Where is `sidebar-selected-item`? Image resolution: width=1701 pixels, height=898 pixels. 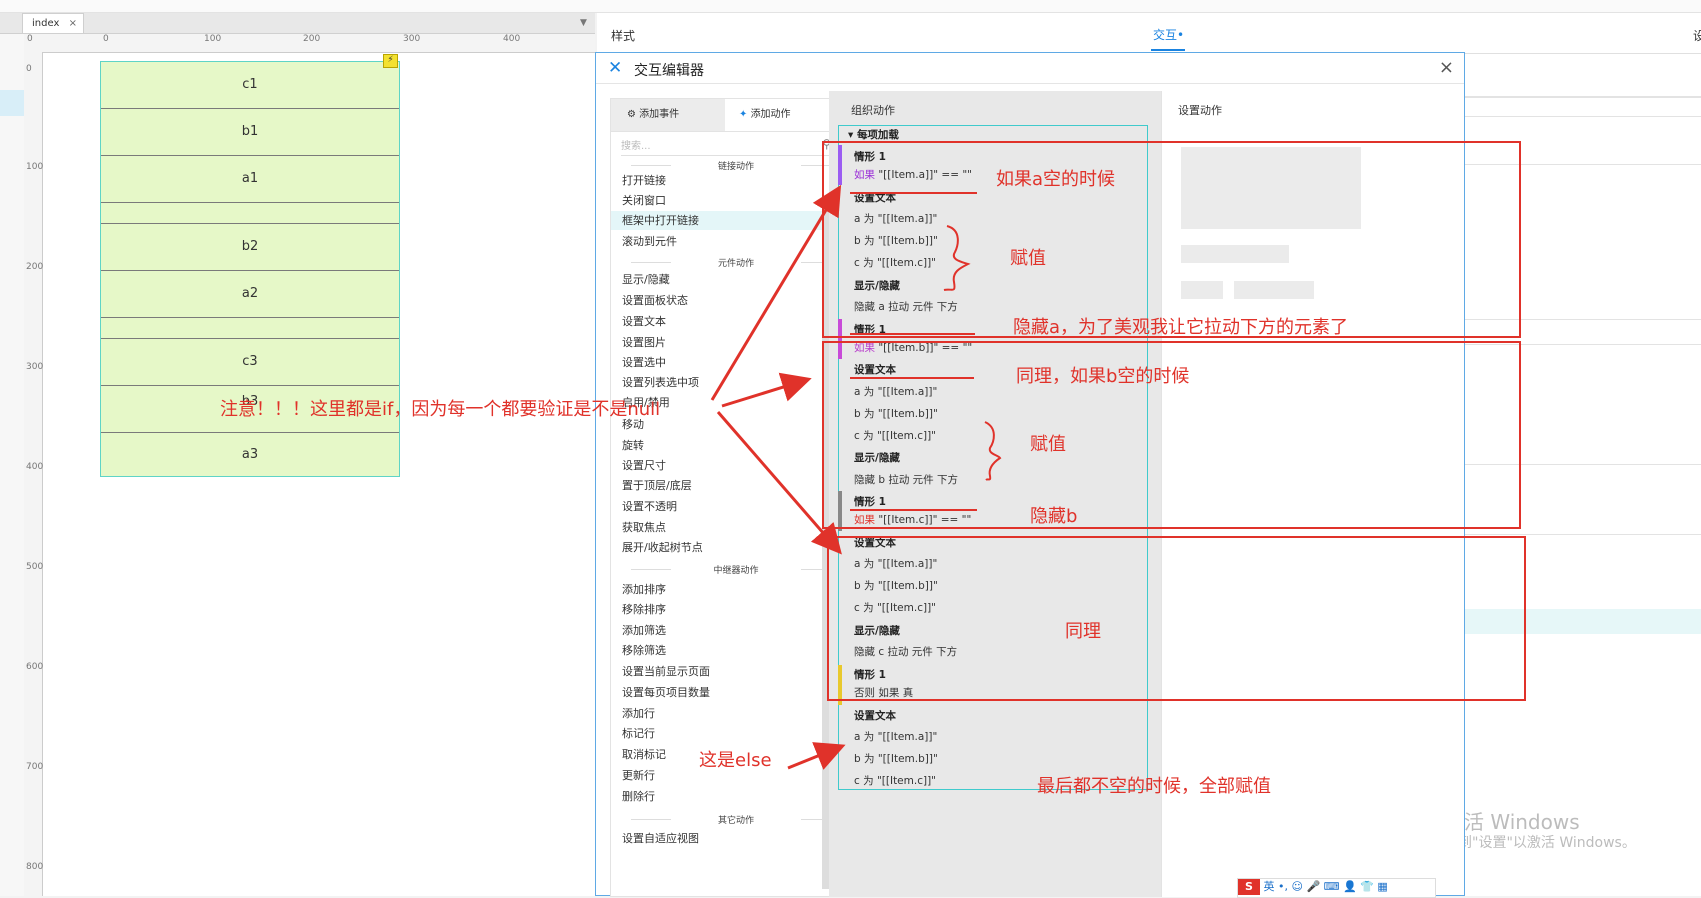
sidebar-selected-item is located at coordinates (12, 103).